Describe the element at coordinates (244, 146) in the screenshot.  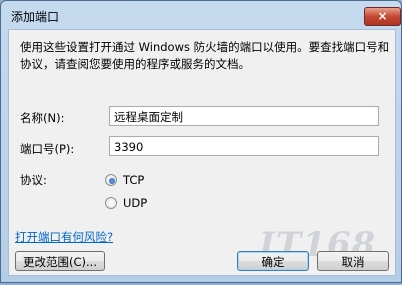
I see `port-input: 3390` at that location.